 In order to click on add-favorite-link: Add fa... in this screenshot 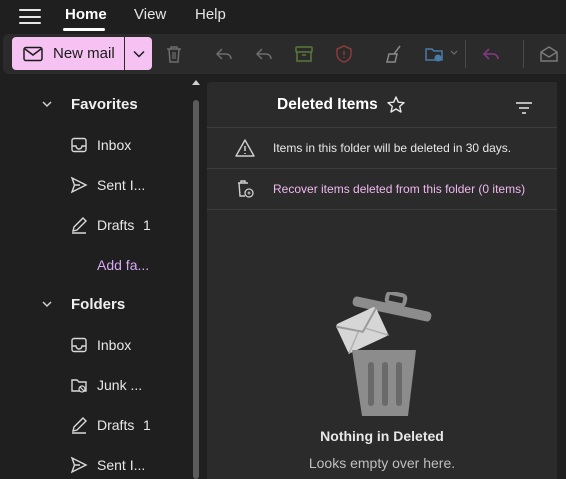, I will do `click(123, 265)`.